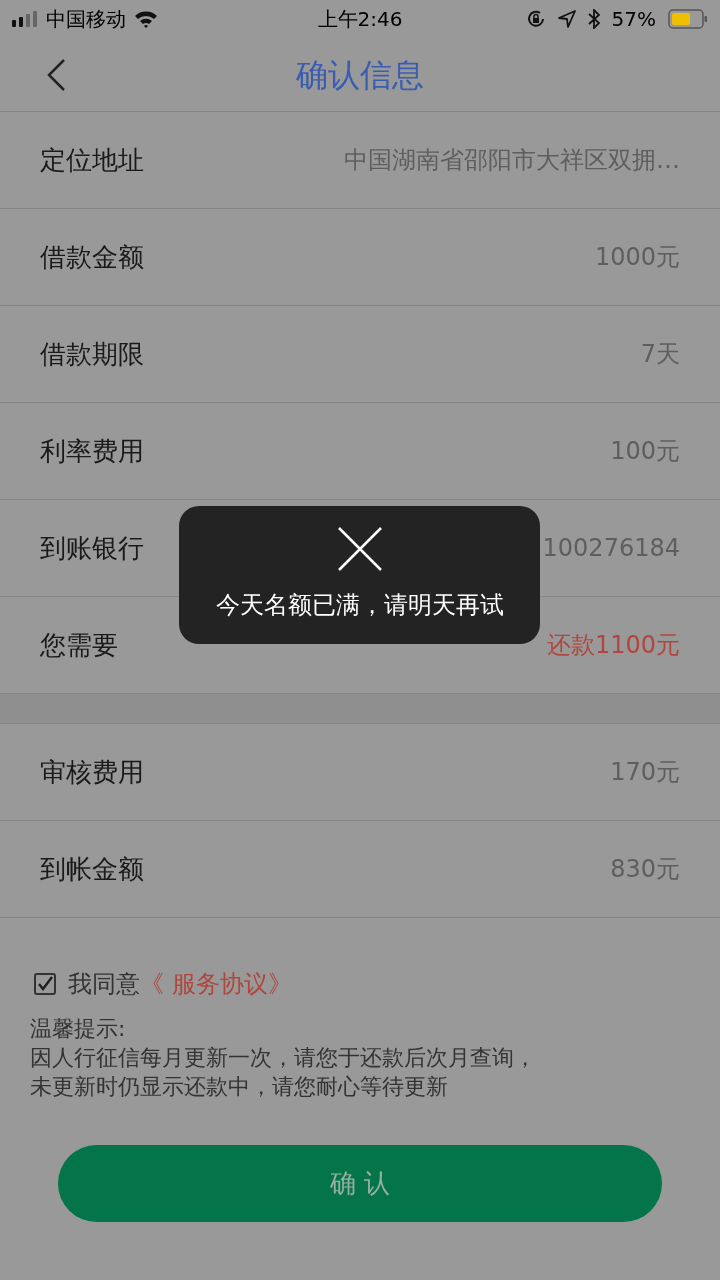  Describe the element at coordinates (360, 75) in the screenshot. I see `page-title: 确认信息` at that location.